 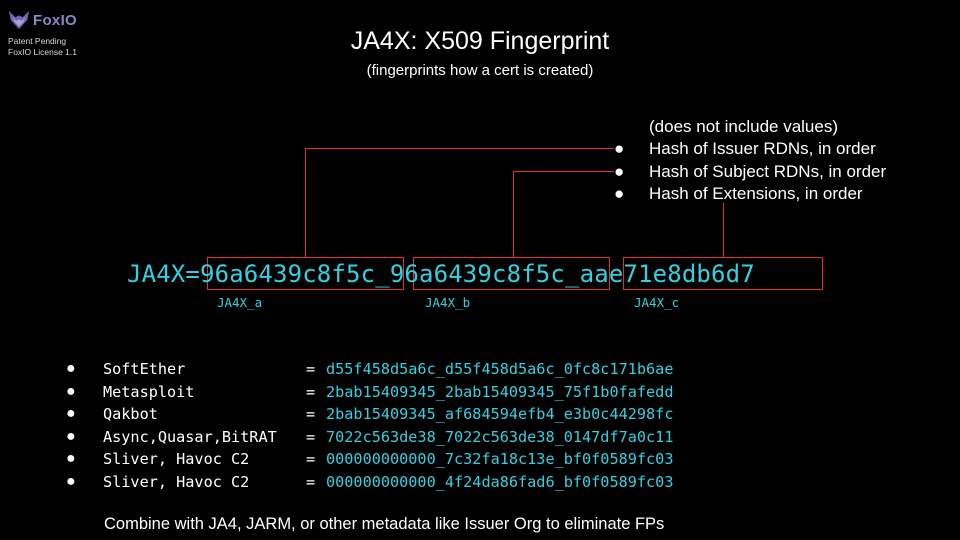 I want to click on list-item: ● Hash of Subject RDNs, in order, so click(x=750, y=172).